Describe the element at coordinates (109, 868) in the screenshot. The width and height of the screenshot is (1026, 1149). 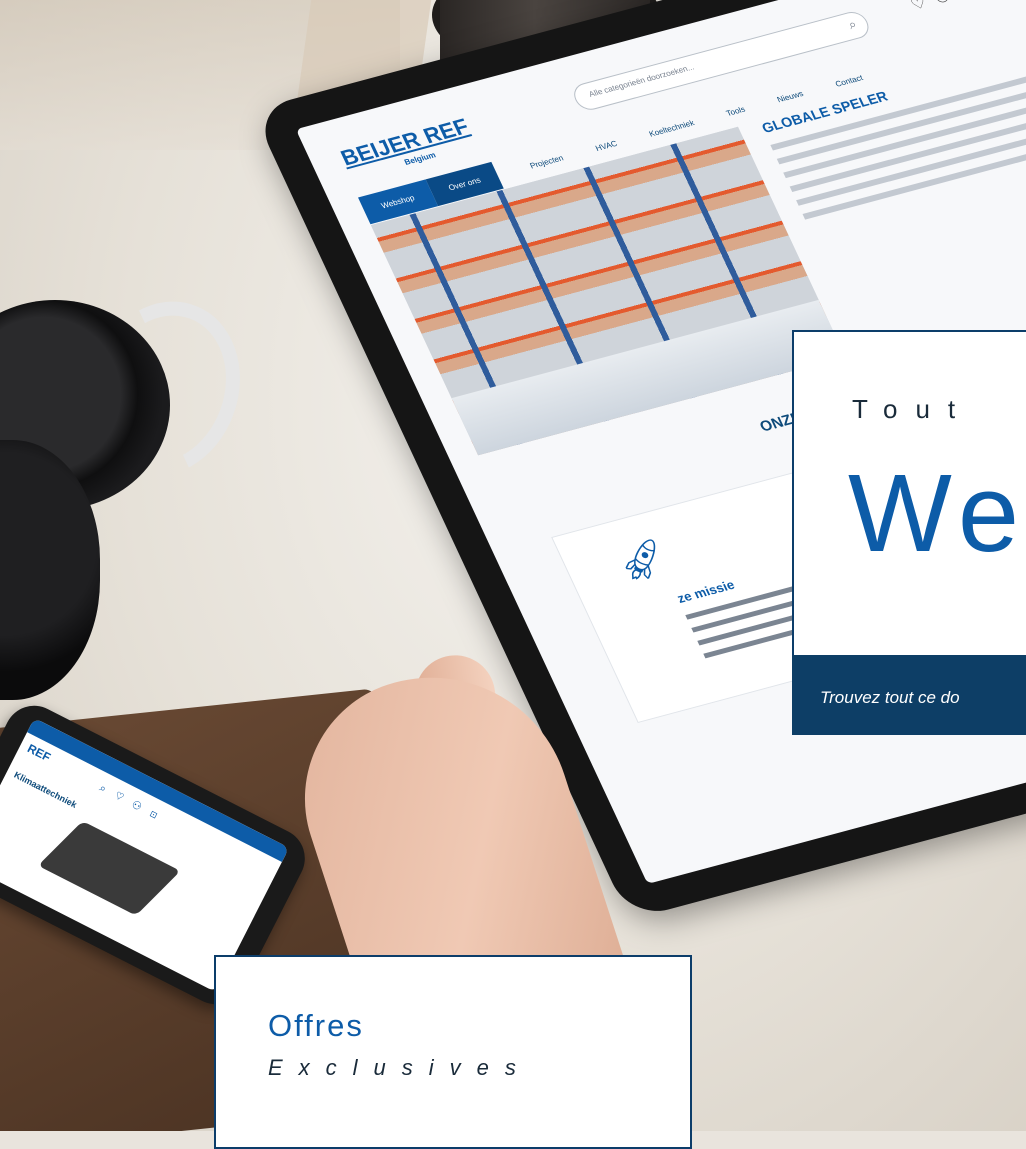
I see `phone-product-image` at that location.